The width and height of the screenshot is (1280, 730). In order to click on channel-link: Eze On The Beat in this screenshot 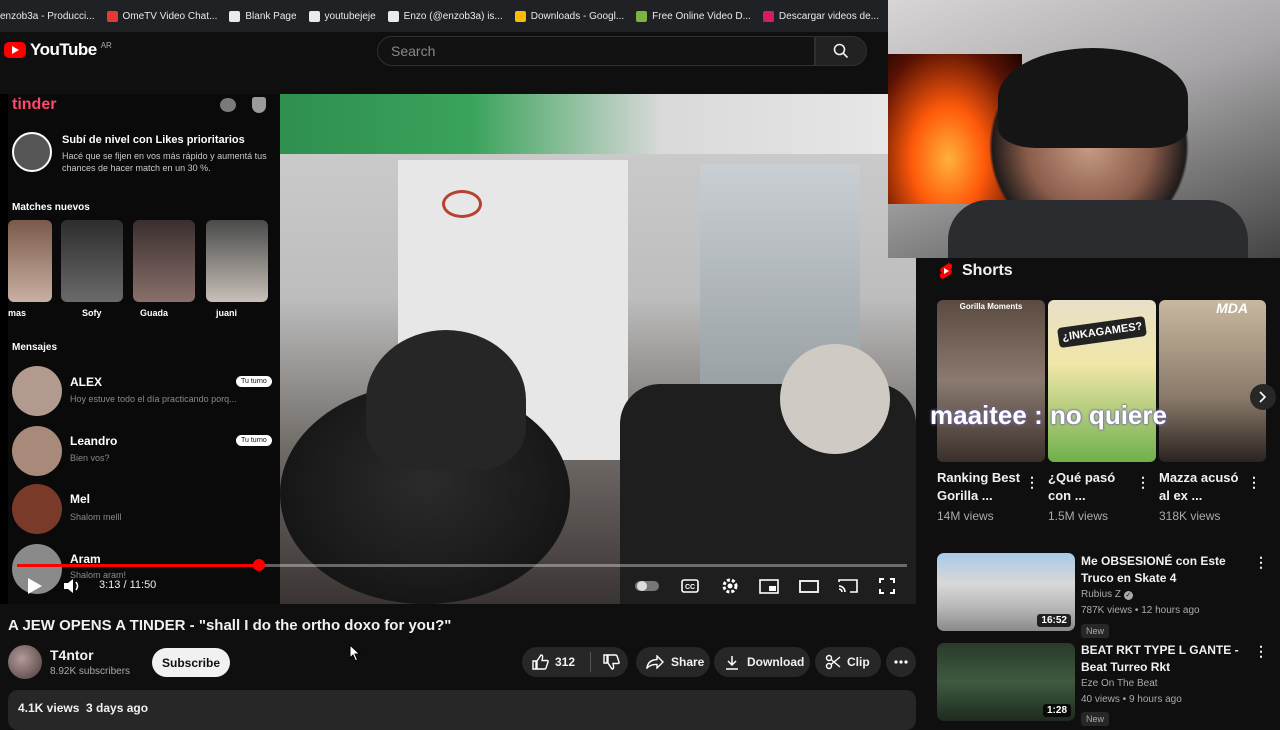, I will do `click(1119, 684)`.